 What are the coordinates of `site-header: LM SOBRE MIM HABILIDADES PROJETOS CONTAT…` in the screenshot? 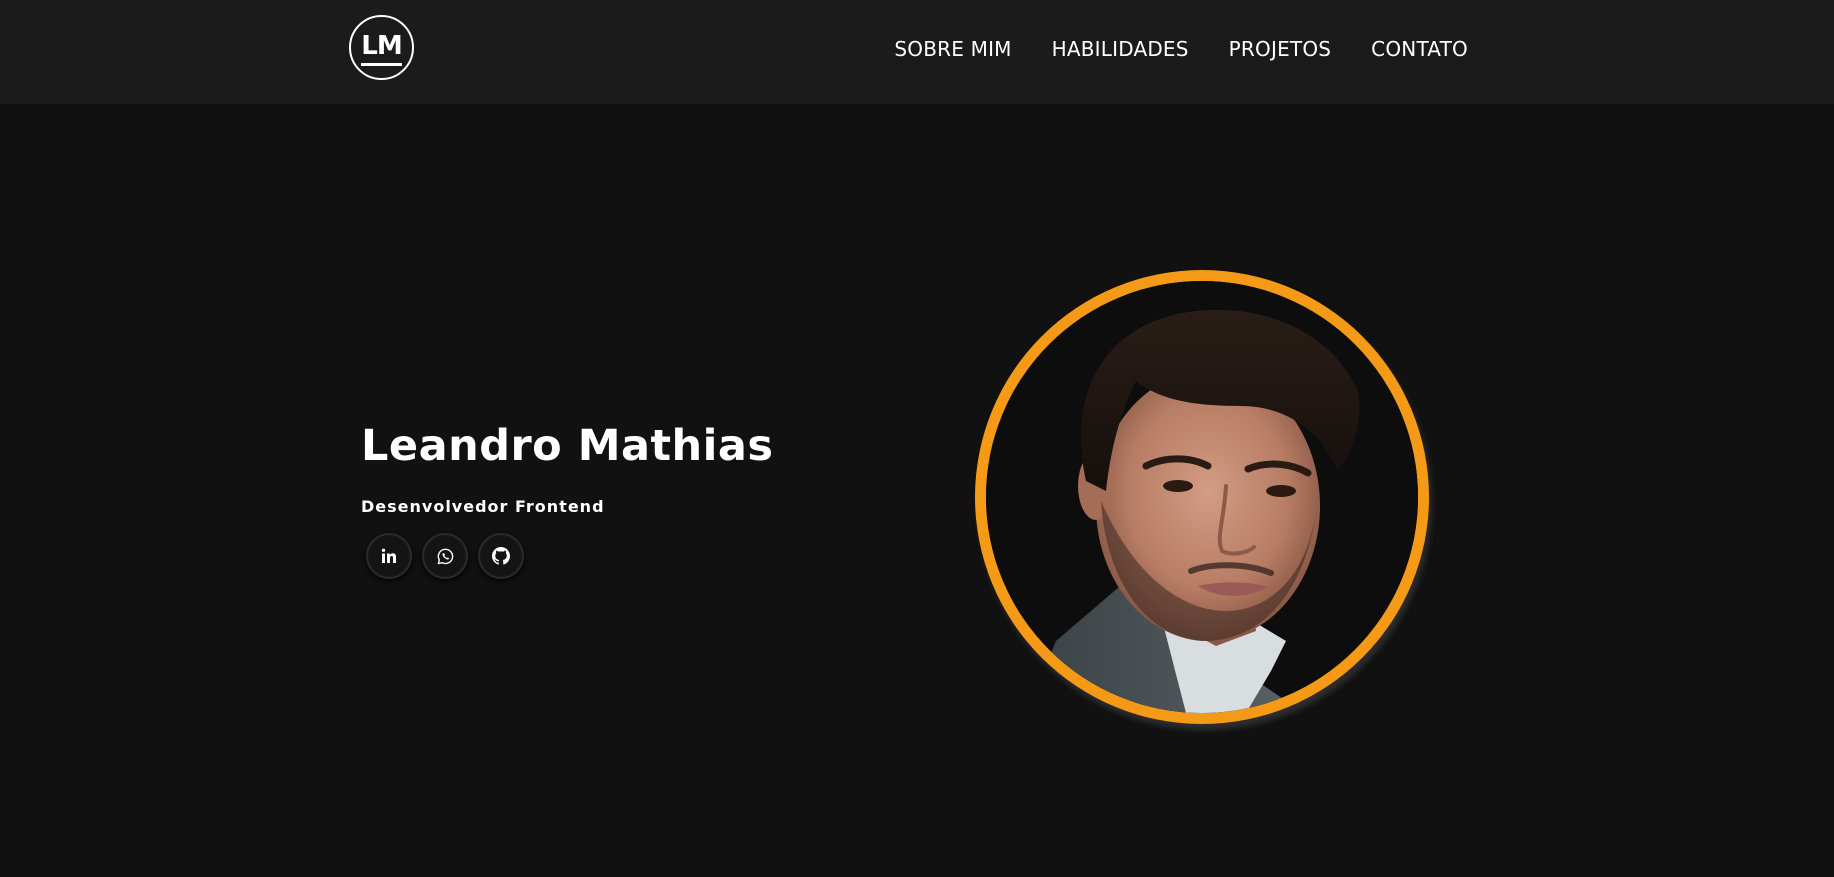 It's located at (917, 52).